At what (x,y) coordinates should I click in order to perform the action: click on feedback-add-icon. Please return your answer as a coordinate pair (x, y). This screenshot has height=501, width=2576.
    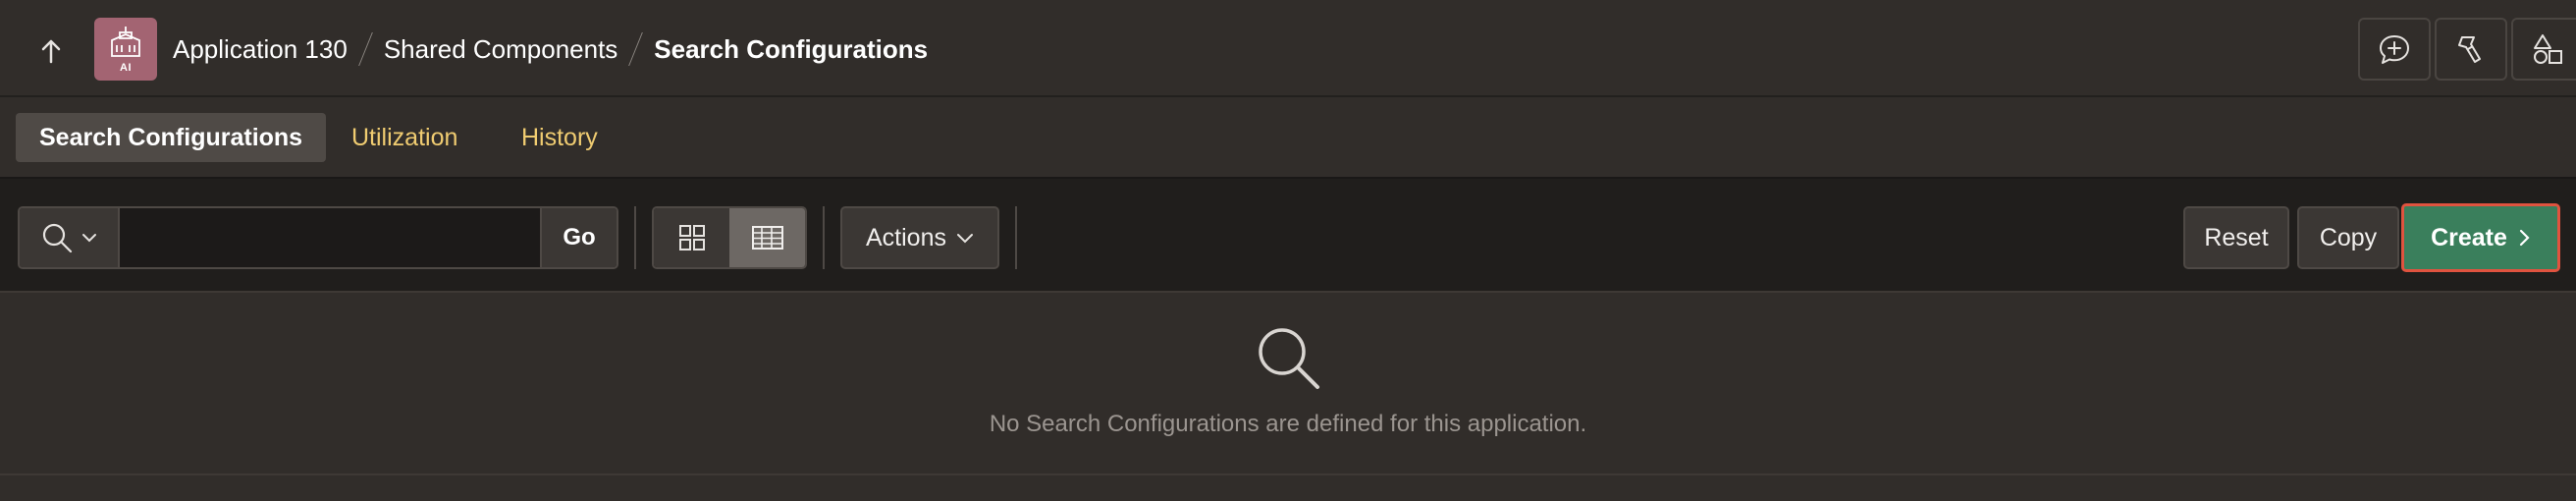
    Looking at the image, I should click on (2394, 49).